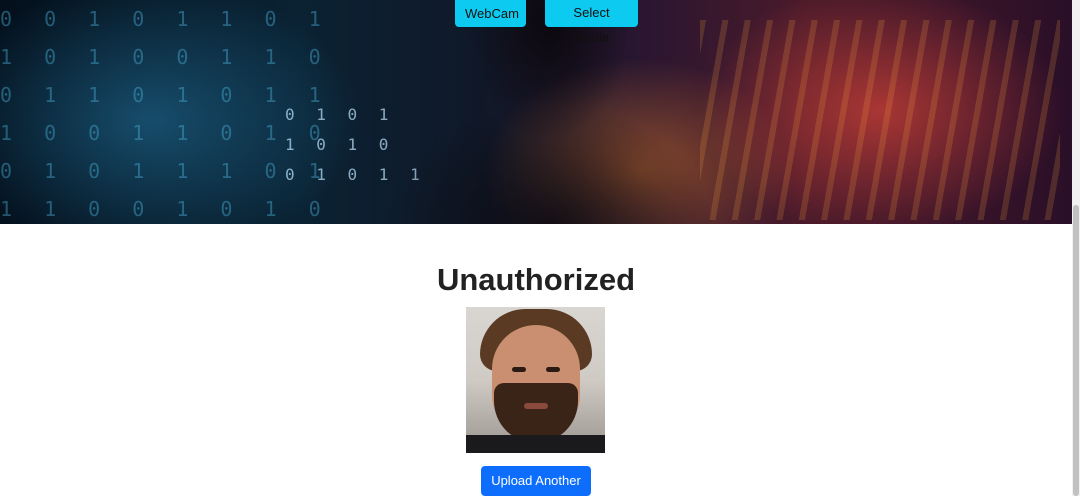 This screenshot has width=1080, height=496. Describe the element at coordinates (535, 380) in the screenshot. I see `uploaded-face-image` at that location.